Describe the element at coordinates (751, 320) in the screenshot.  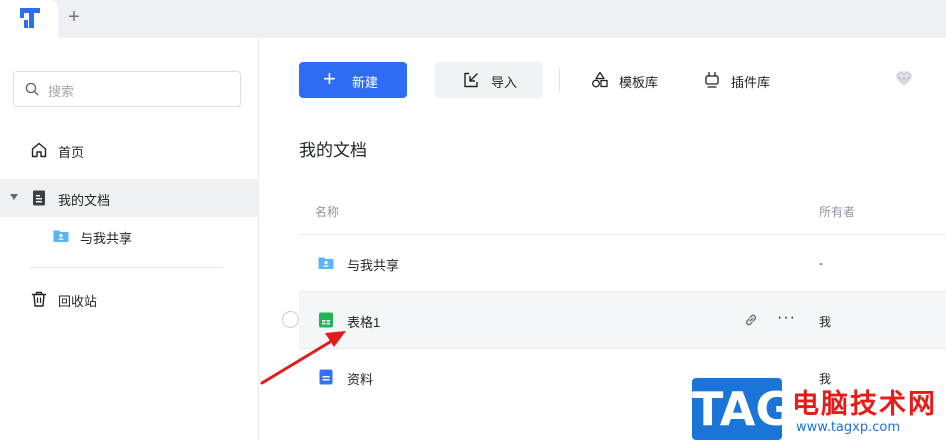
I see `link-icon` at that location.